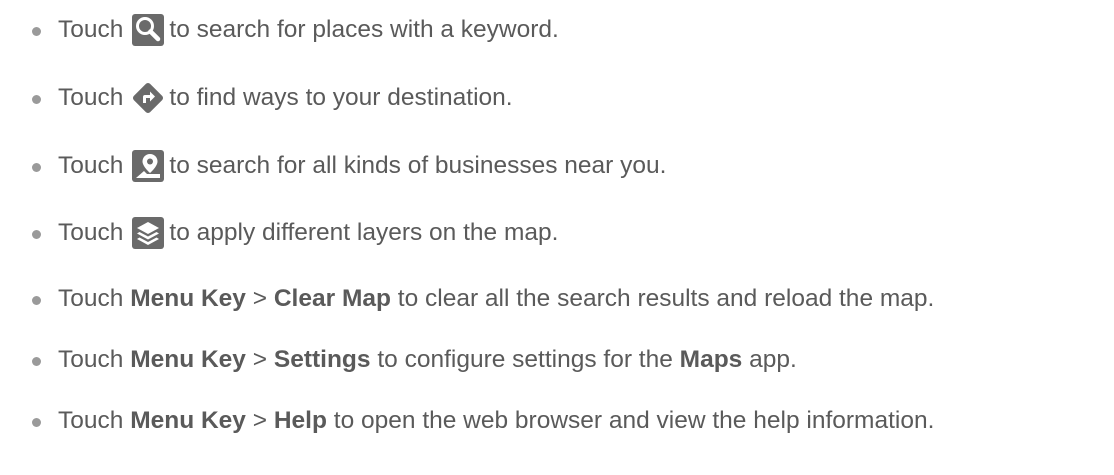 The image size is (1114, 475). I want to click on item-text-end: app., so click(773, 359).